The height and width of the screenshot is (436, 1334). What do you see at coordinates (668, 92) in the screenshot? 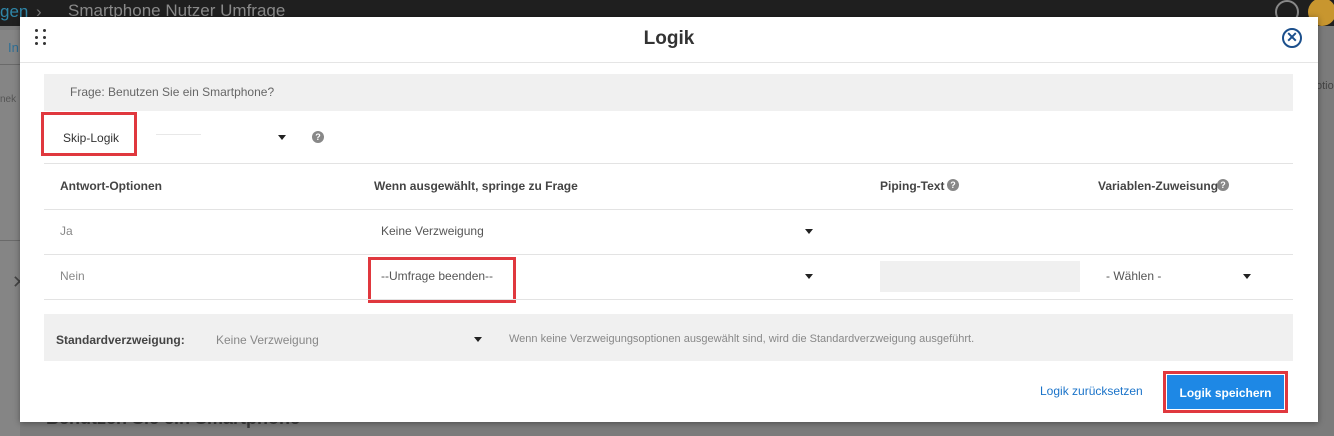
I see `question-bar: Frage: Benutzen Sie ein Smartphone?` at bounding box center [668, 92].